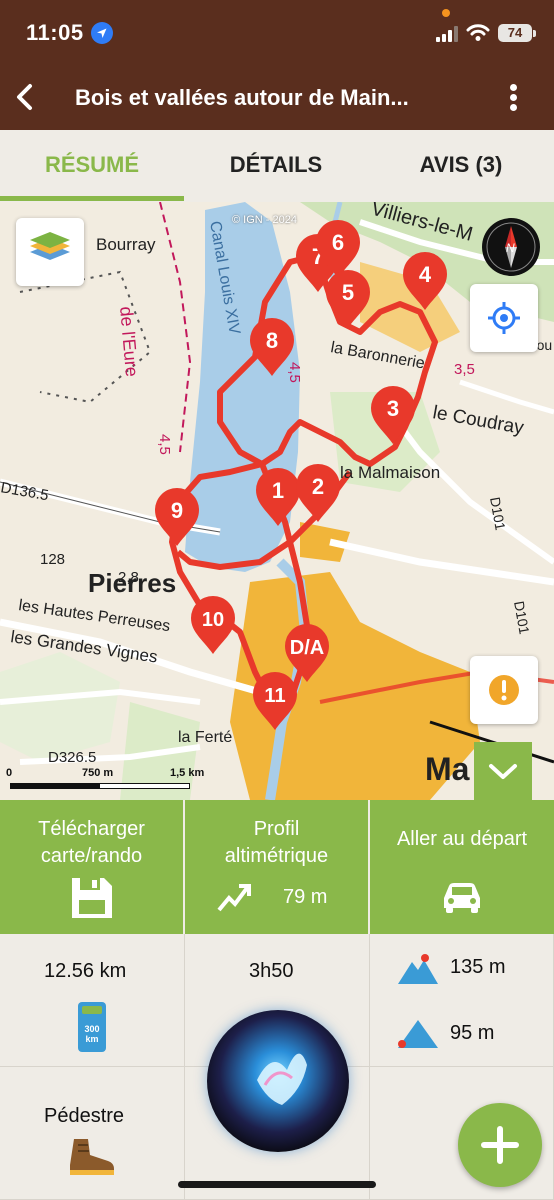 Image resolution: width=554 pixels, height=1200 pixels. Describe the element at coordinates (307, 648) in the screenshot. I see `route-marker-label: D/A` at that location.